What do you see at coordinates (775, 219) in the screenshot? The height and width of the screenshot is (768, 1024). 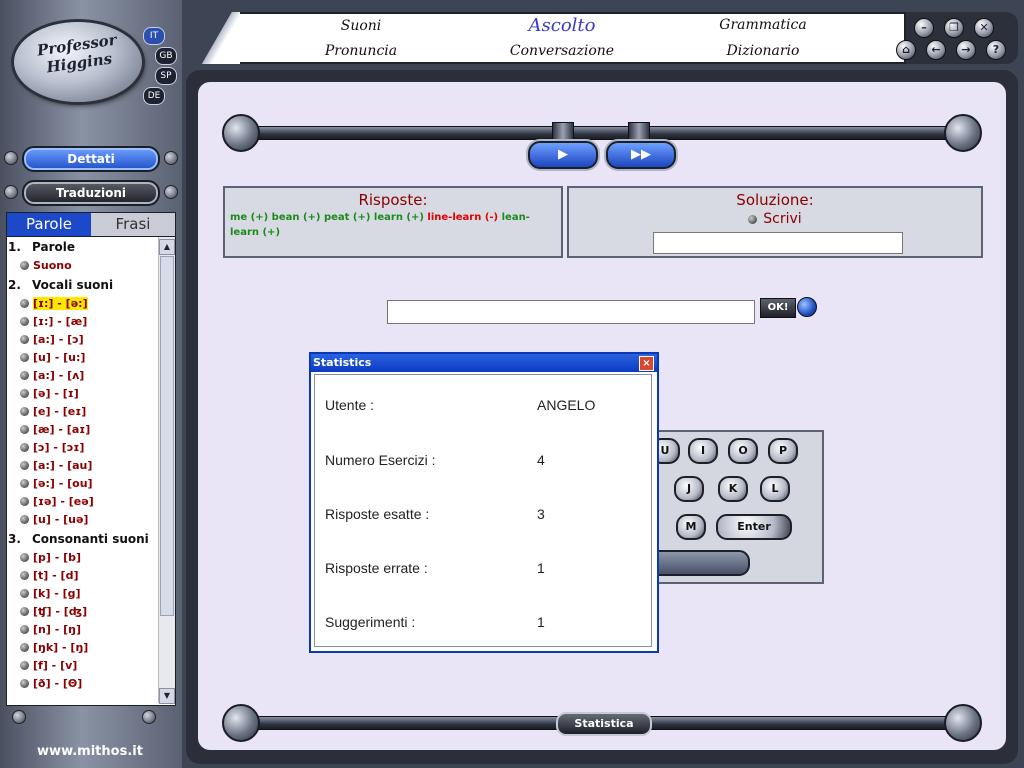 I see `scrivi-option: Scrivi` at bounding box center [775, 219].